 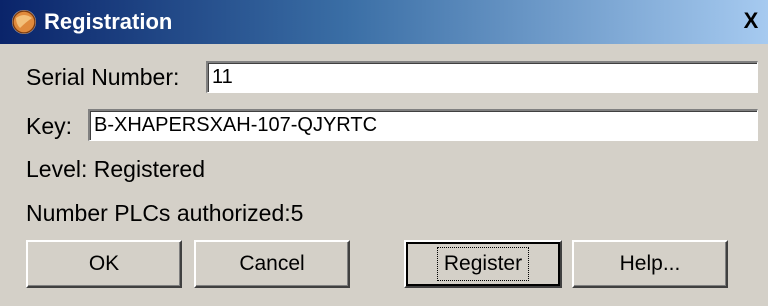 I want to click on plcs-authorized-status: Number PLCs authorized:5, so click(x=165, y=213).